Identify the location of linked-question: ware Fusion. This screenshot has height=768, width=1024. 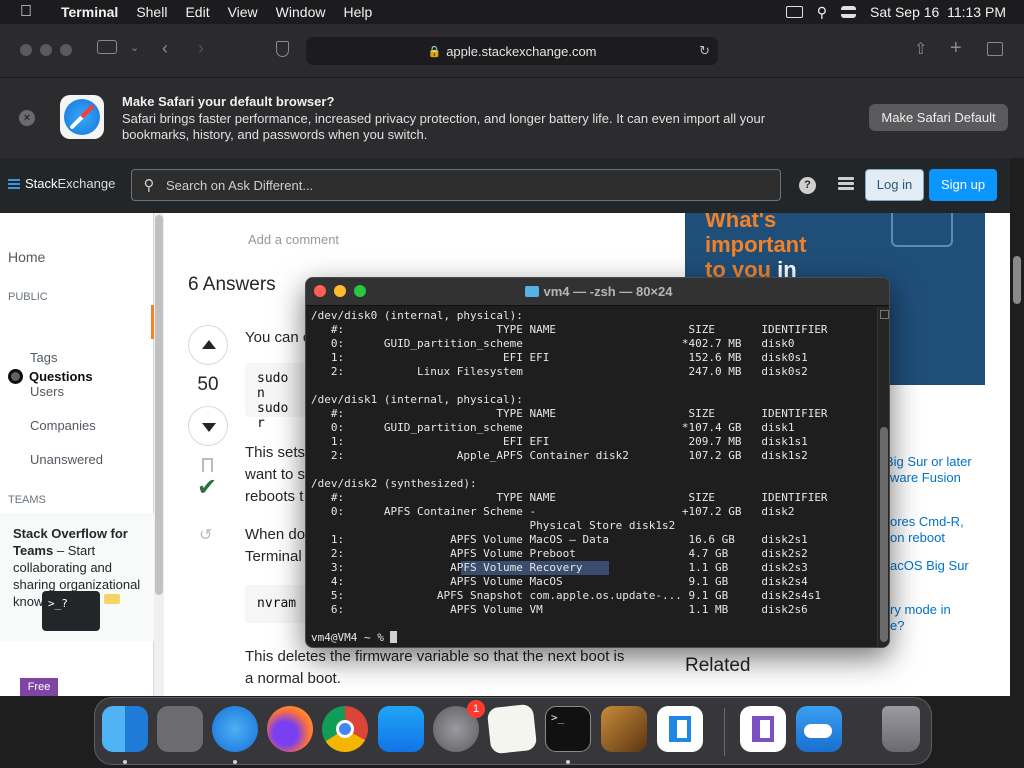
(925, 478).